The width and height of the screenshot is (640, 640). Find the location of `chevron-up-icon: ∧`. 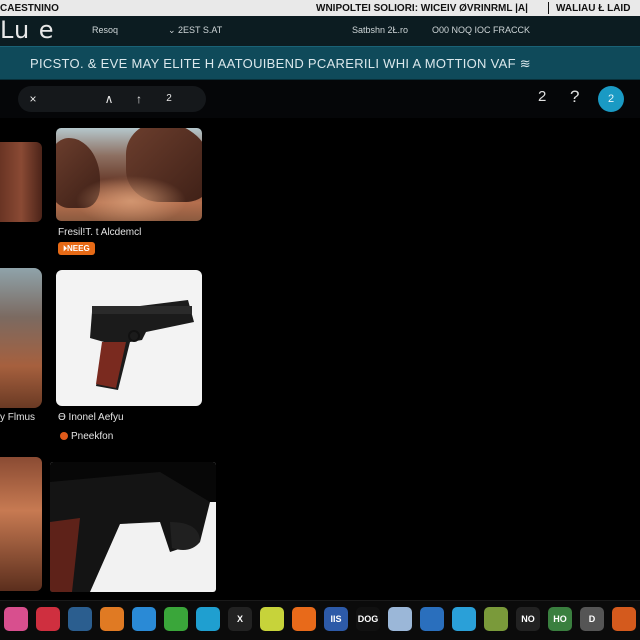

chevron-up-icon: ∧ is located at coordinates (109, 99).